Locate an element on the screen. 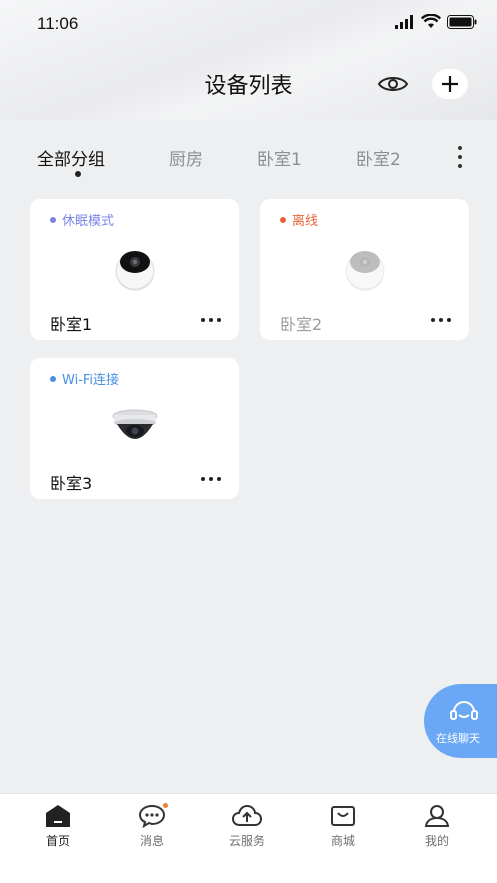 The image size is (497, 883). add-device-button is located at coordinates (450, 84).